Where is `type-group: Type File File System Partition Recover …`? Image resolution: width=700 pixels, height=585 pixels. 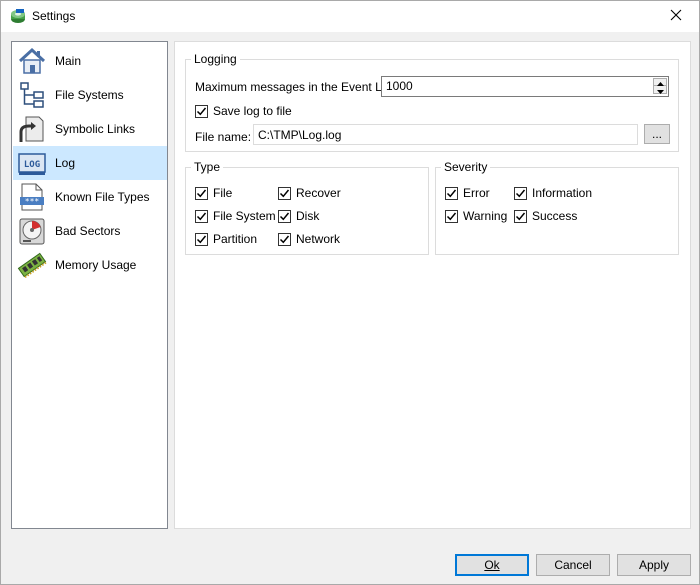
type-group: Type File File System Partition Recover … is located at coordinates (307, 207).